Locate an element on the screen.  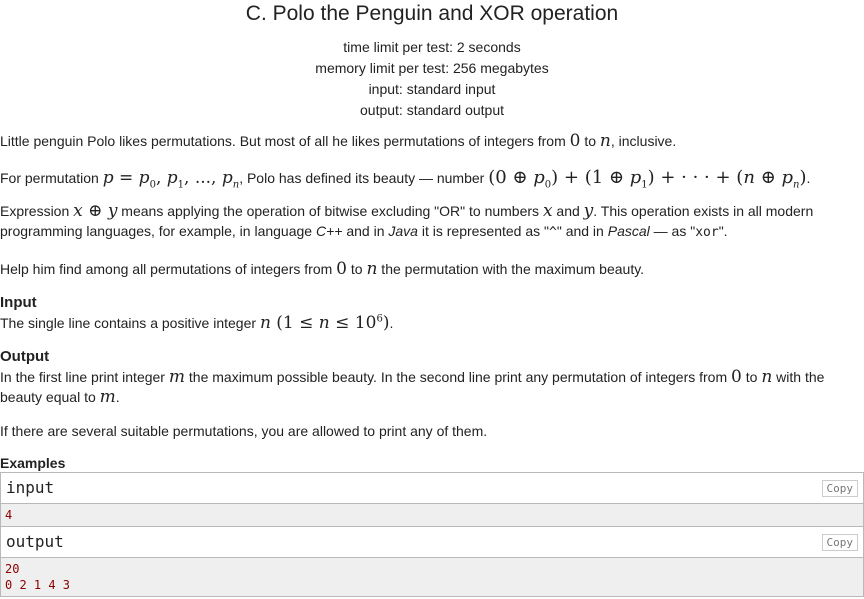
input-section-title: Input is located at coordinates (18, 302).